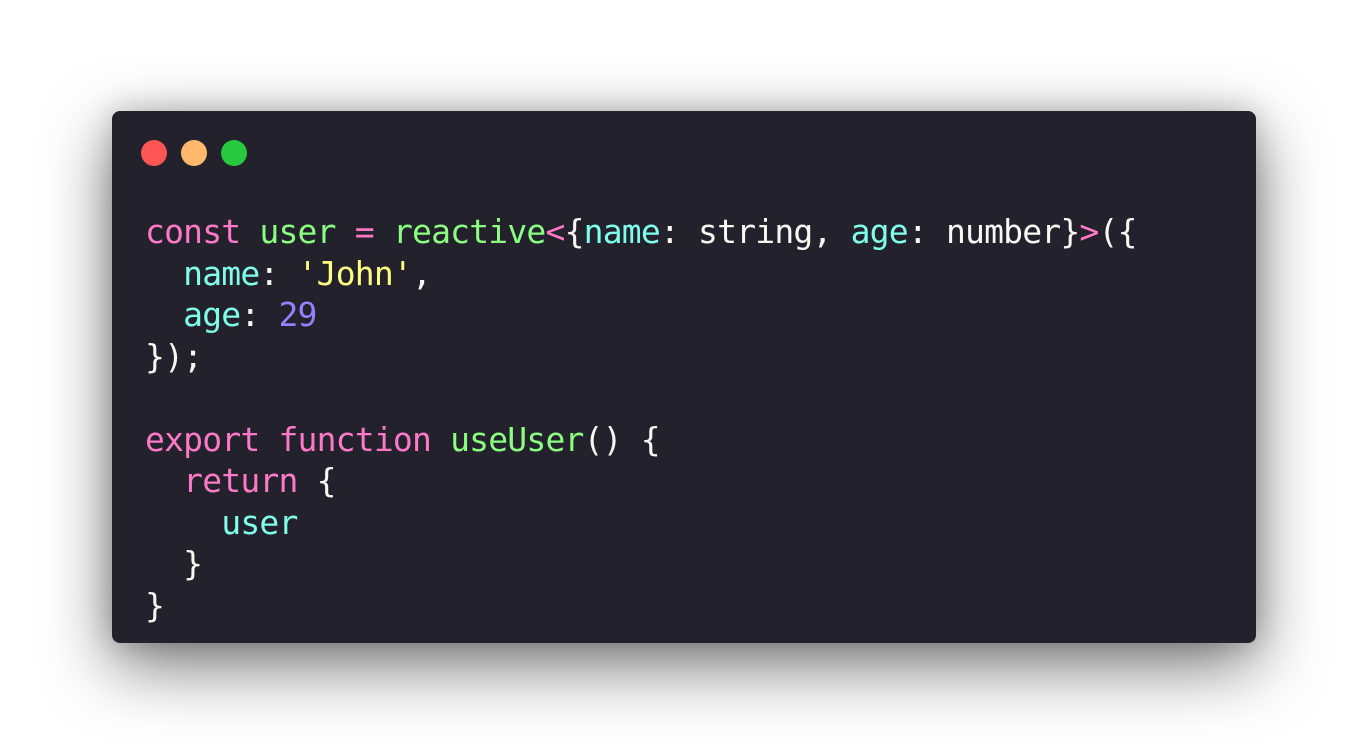 This screenshot has height=754, width=1368. I want to click on code-token-plain: : string,, so click(755, 231).